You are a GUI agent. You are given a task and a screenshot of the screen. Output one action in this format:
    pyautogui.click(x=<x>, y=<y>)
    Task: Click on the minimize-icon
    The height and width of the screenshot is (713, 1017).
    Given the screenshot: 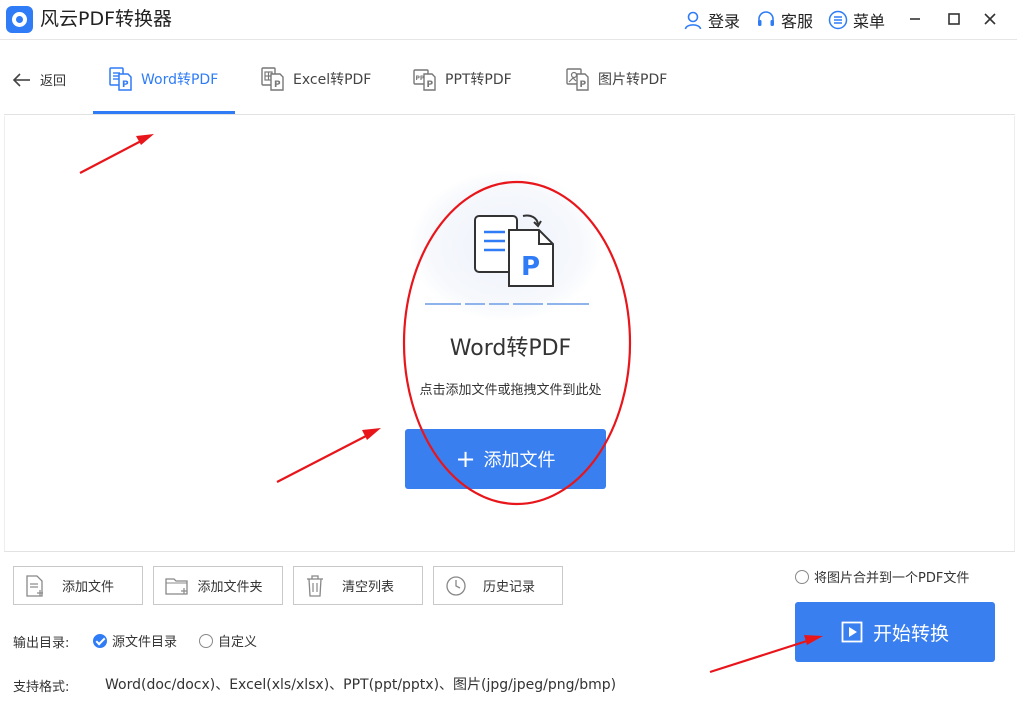 What is the action you would take?
    pyautogui.click(x=915, y=19)
    